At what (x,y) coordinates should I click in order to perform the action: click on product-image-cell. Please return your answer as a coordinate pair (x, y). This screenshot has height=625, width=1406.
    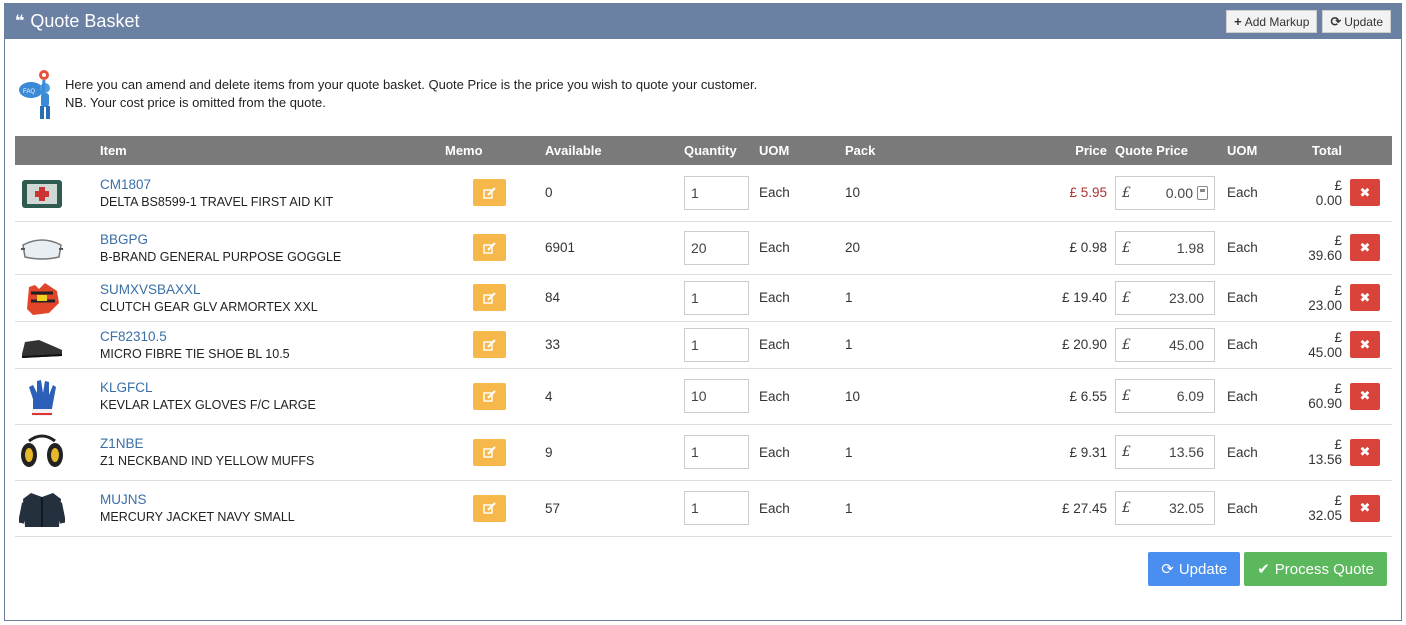
    Looking at the image, I should click on (55, 396).